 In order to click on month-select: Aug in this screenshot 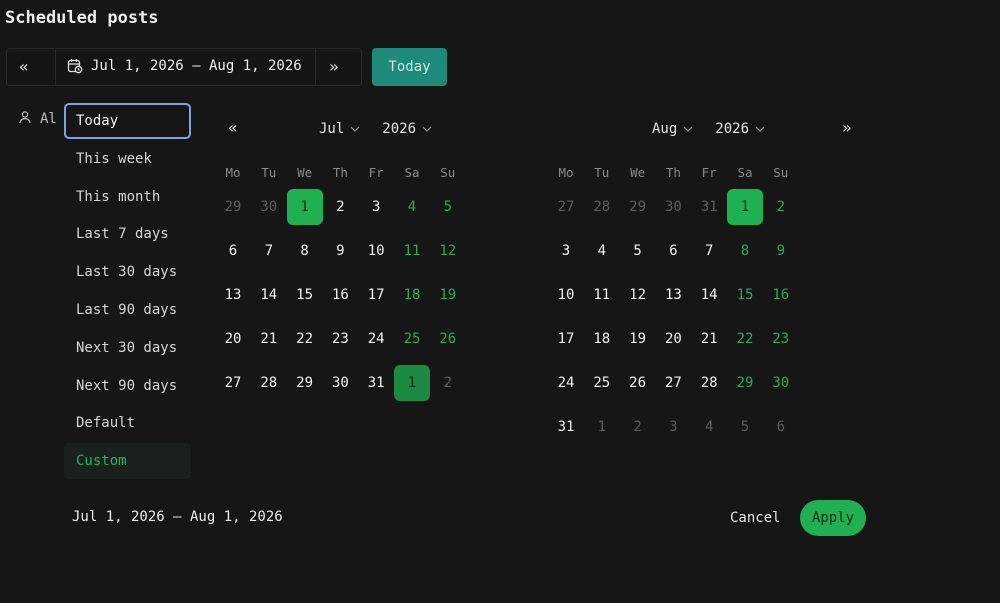, I will do `click(672, 129)`.